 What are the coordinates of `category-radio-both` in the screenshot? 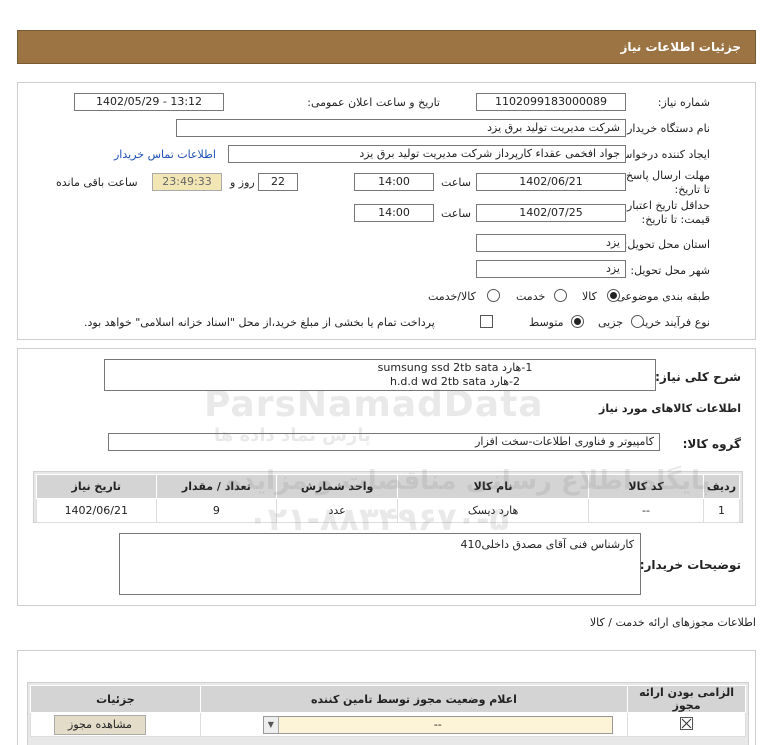 It's located at (493, 295).